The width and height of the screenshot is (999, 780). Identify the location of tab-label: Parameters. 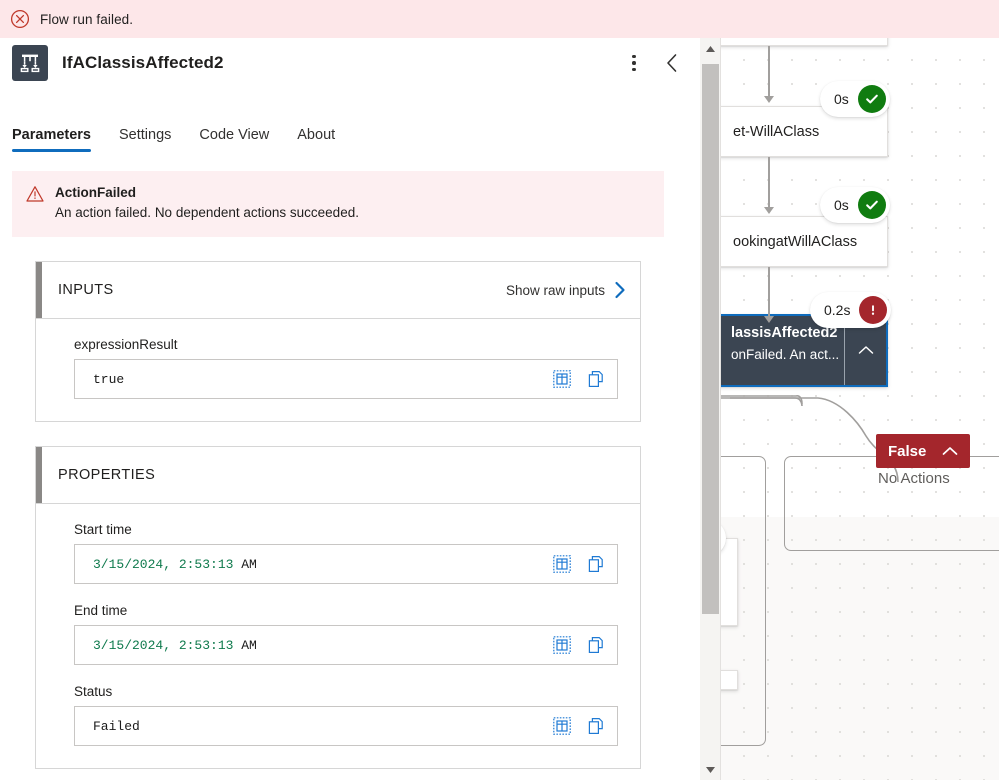
(51, 135).